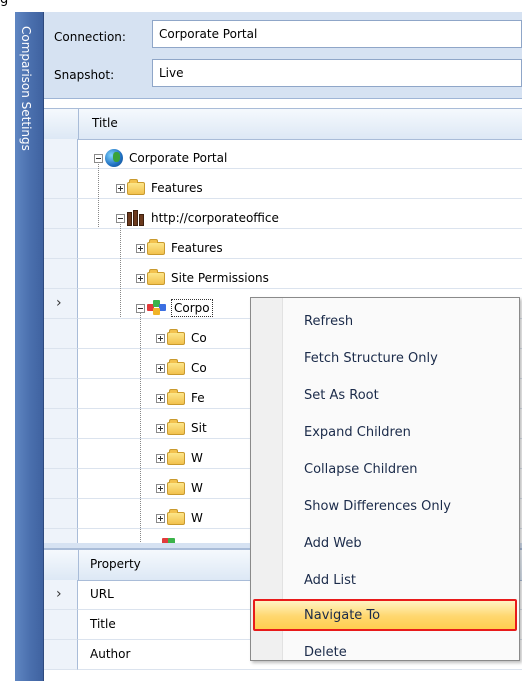 The image size is (522, 683). What do you see at coordinates (115, 564) in the screenshot?
I see `property-column-header: Property` at bounding box center [115, 564].